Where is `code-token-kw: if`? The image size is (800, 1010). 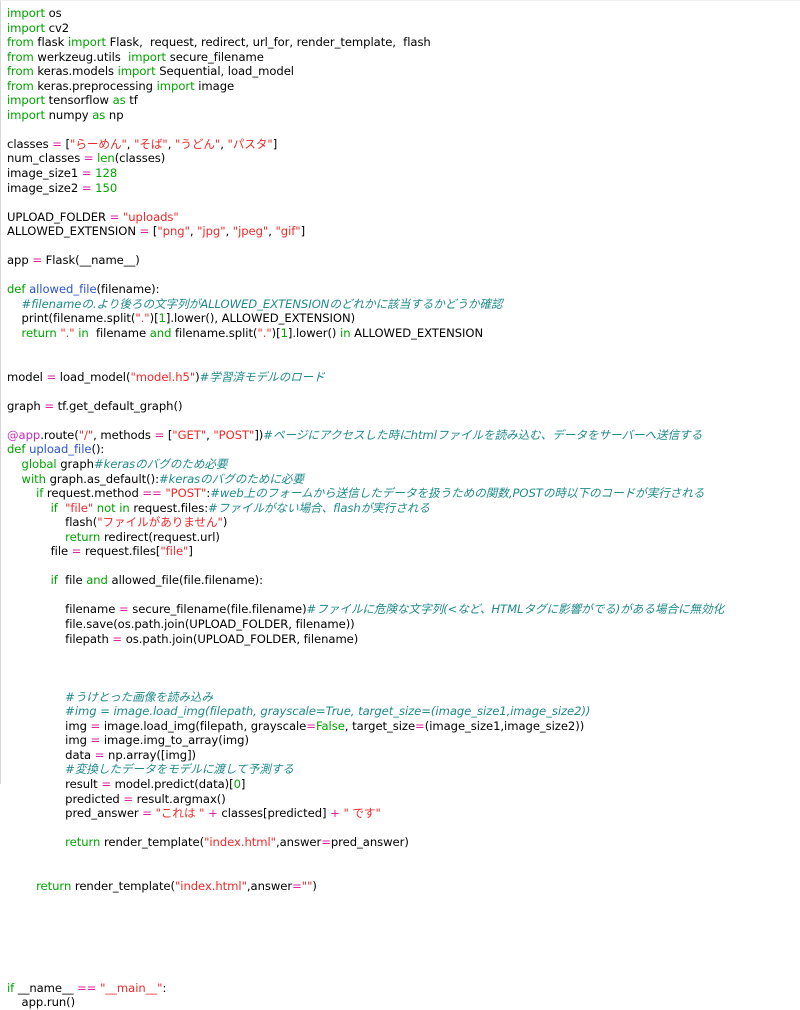 code-token-kw: if is located at coordinates (11, 987).